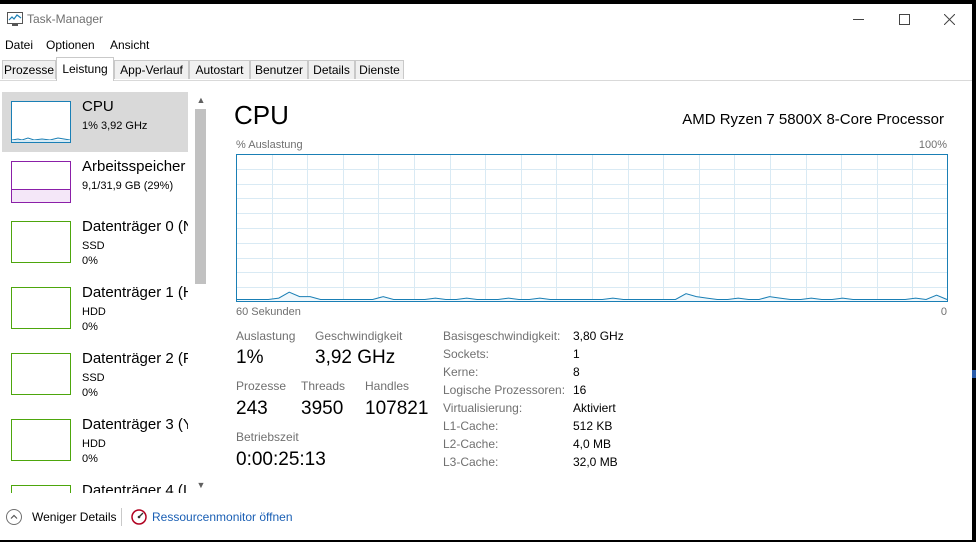 The height and width of the screenshot is (542, 976). I want to click on scroll-up-icon: ▲, so click(201, 100).